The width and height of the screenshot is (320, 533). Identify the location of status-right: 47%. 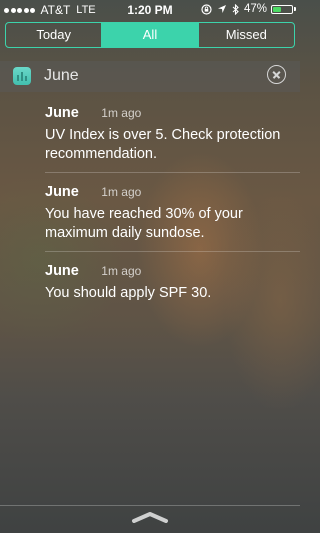
(248, 9).